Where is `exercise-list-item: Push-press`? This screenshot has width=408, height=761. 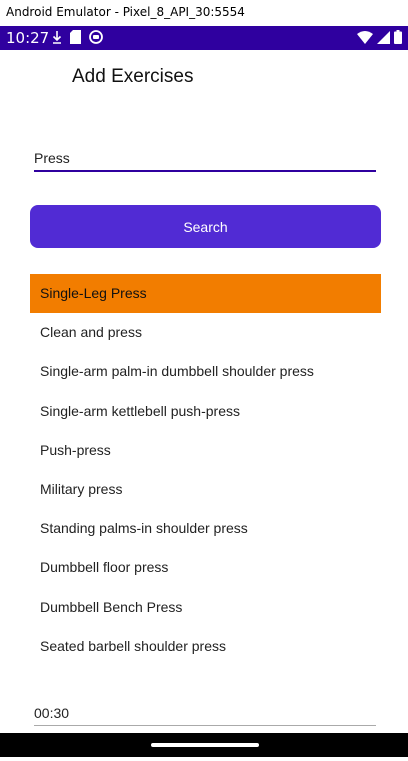
exercise-list-item: Push-press is located at coordinates (205, 450).